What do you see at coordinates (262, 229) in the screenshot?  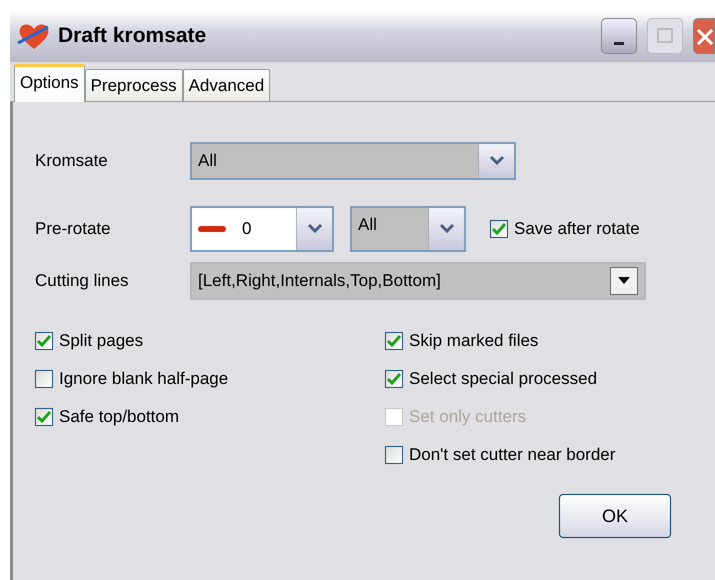 I see `dropdown: 0` at bounding box center [262, 229].